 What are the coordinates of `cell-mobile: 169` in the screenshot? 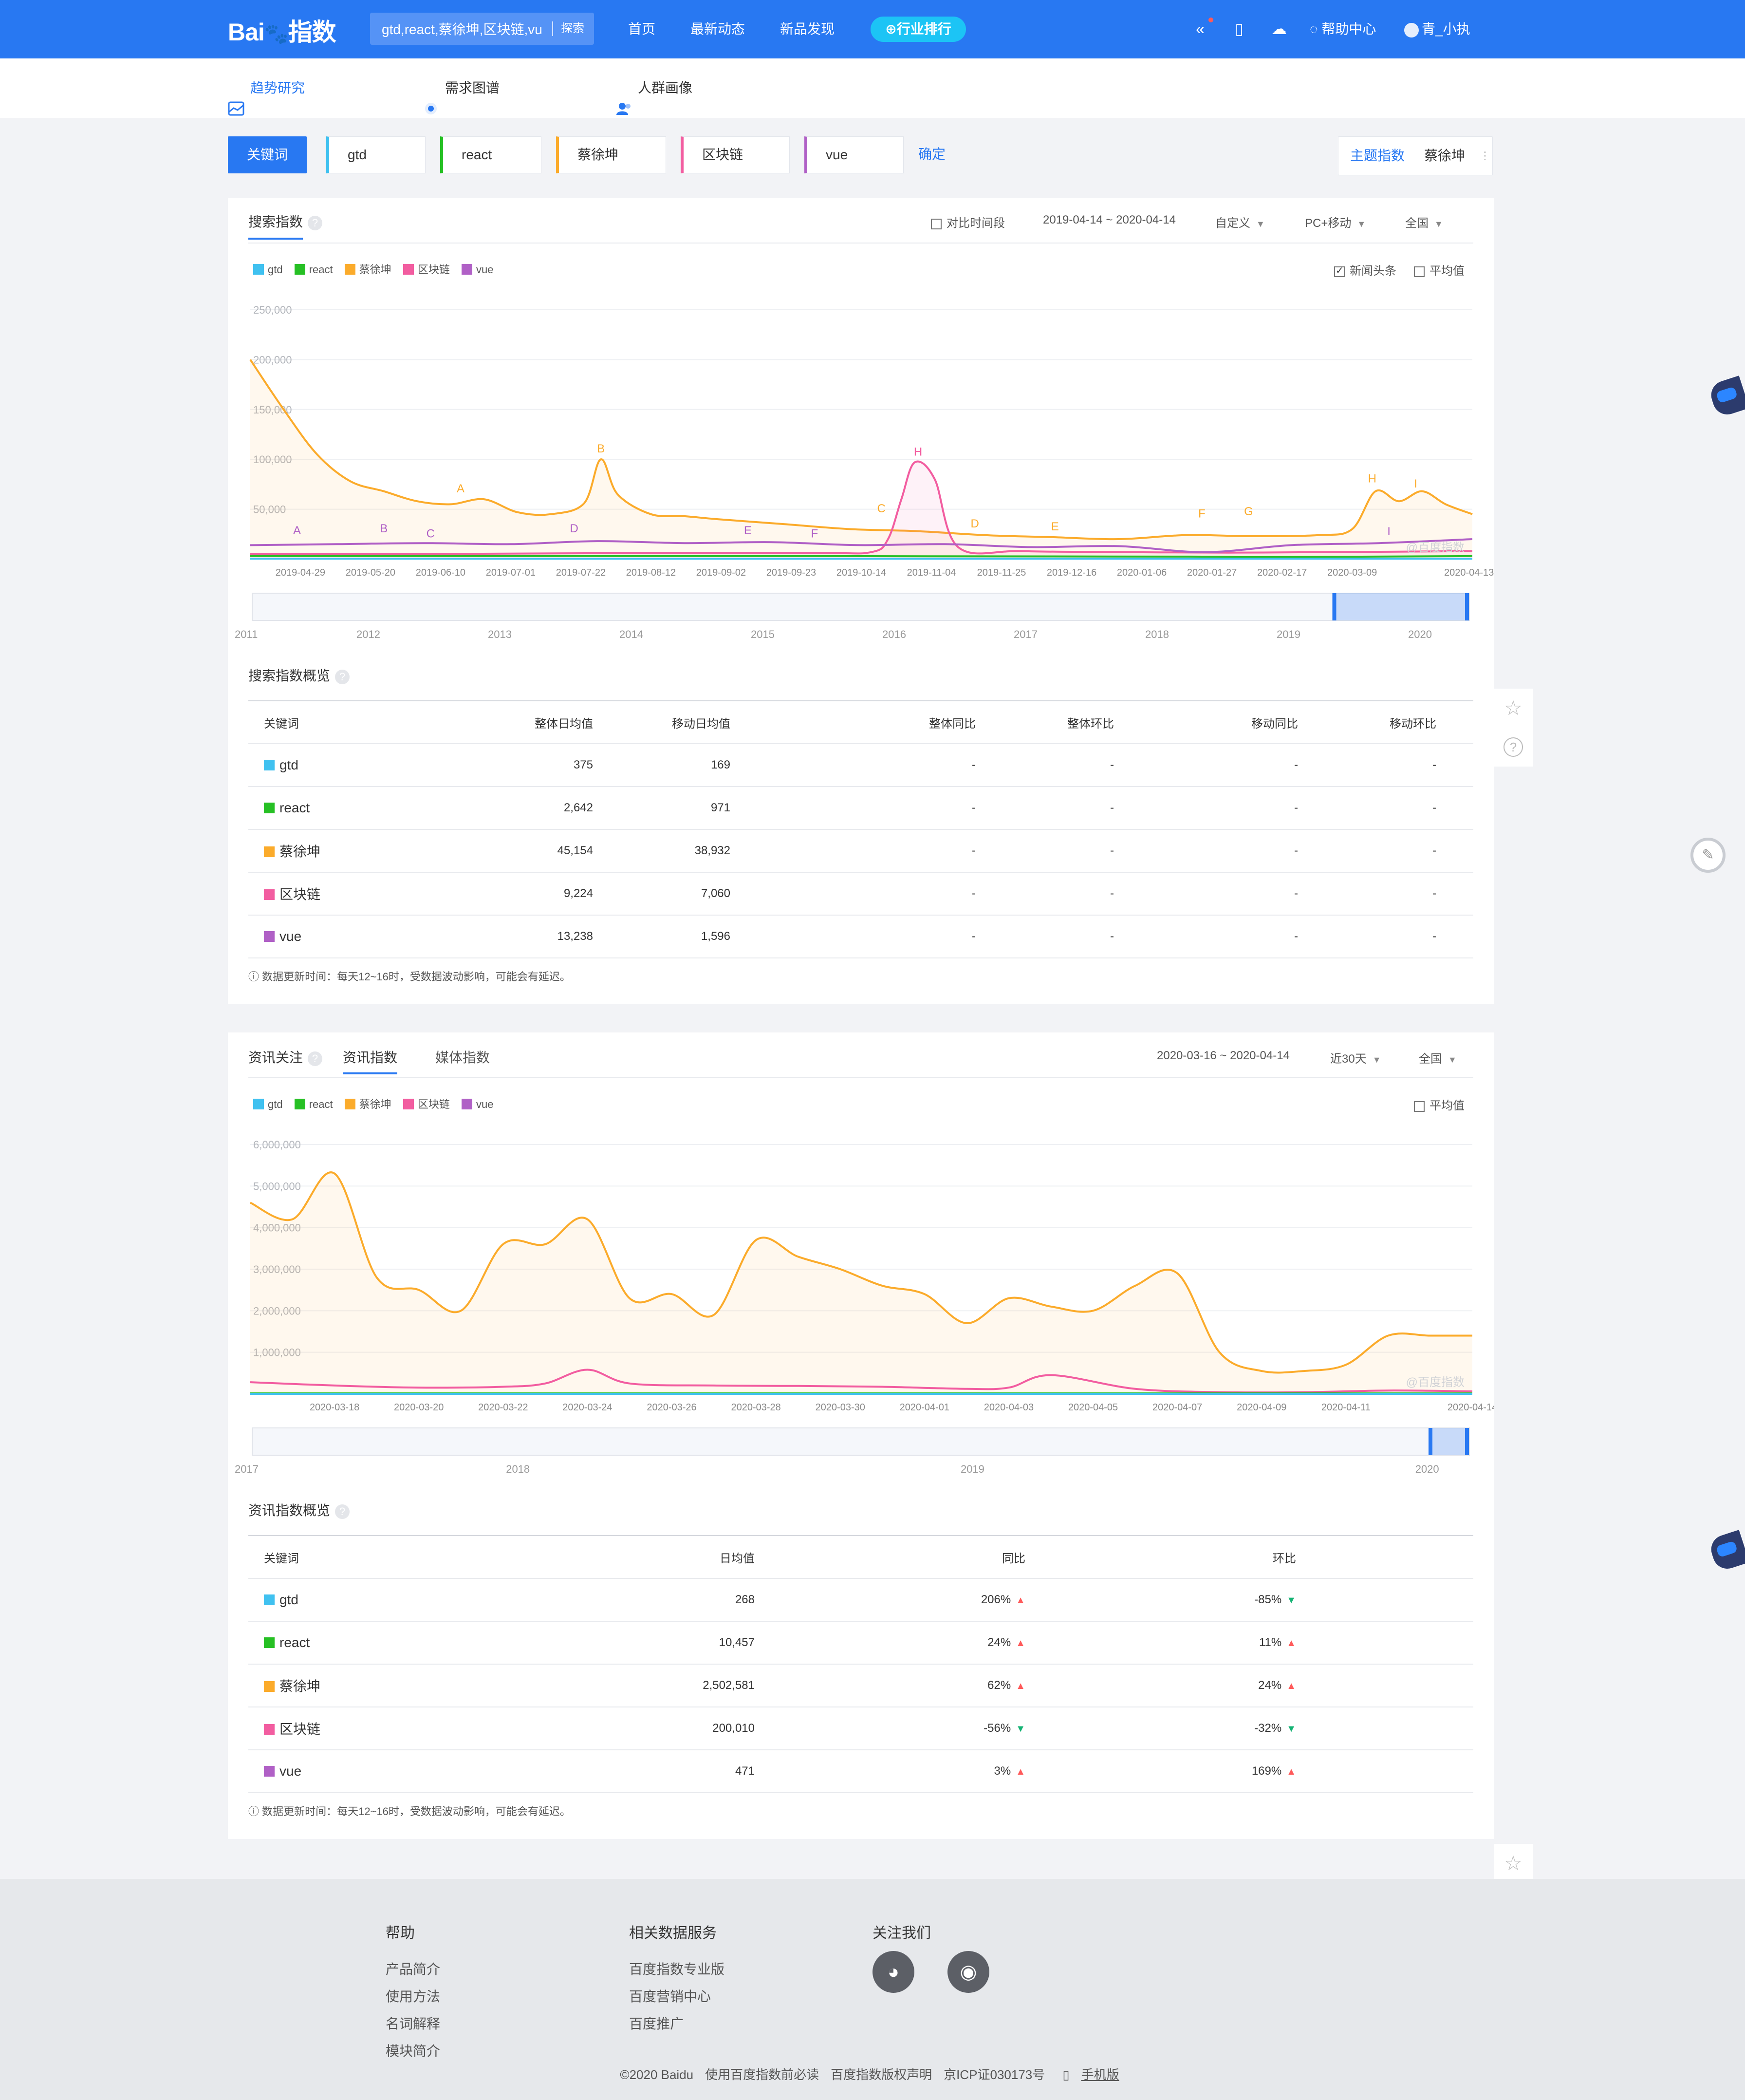 It's located at (661, 765).